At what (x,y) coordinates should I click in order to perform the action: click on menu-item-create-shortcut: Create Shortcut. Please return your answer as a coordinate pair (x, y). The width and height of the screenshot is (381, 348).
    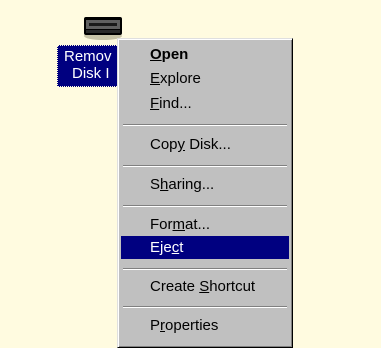
    Looking at the image, I should click on (205, 286).